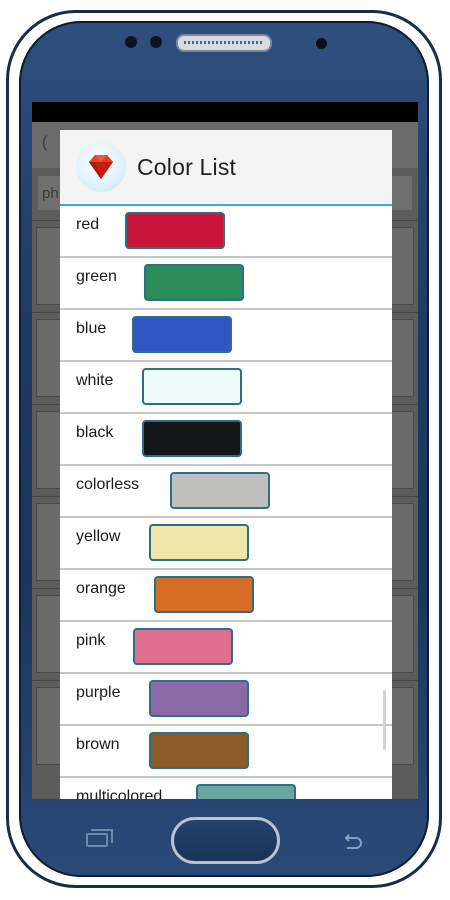  I want to click on list-item: blue, so click(226, 336).